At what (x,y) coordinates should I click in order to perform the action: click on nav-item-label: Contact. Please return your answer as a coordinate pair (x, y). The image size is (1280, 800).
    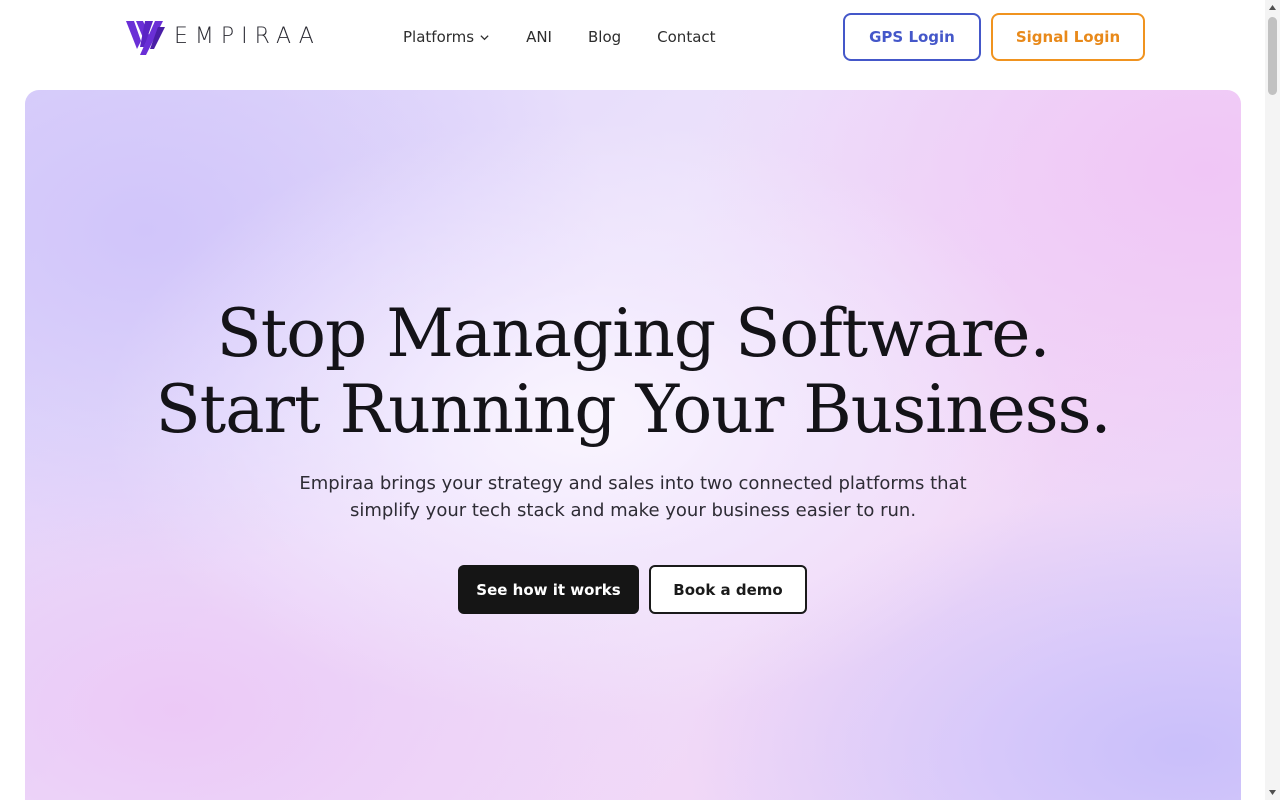
    Looking at the image, I should click on (686, 37).